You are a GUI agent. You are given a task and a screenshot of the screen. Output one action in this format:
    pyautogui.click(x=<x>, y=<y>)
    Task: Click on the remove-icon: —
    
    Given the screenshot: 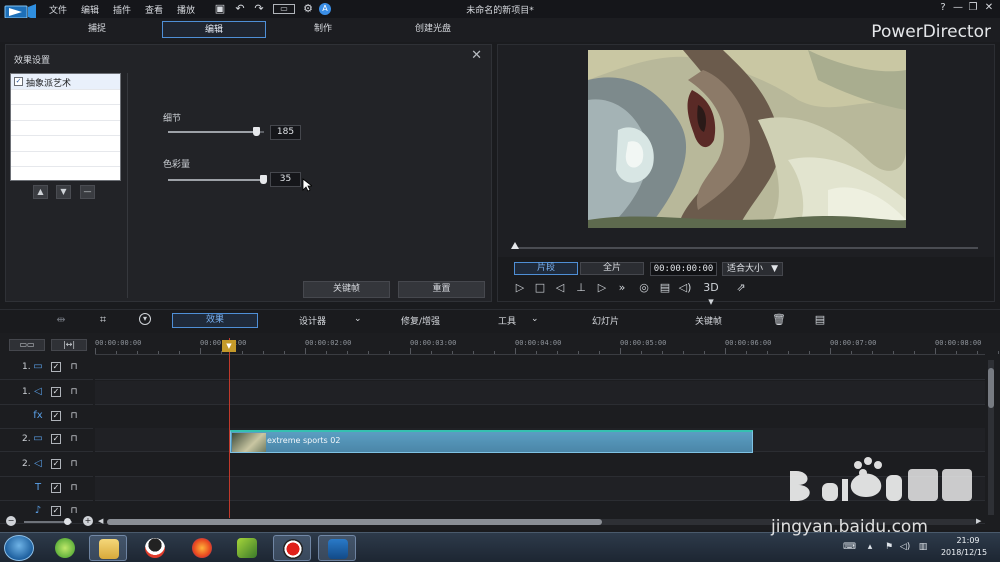 What is the action you would take?
    pyautogui.click(x=87, y=192)
    